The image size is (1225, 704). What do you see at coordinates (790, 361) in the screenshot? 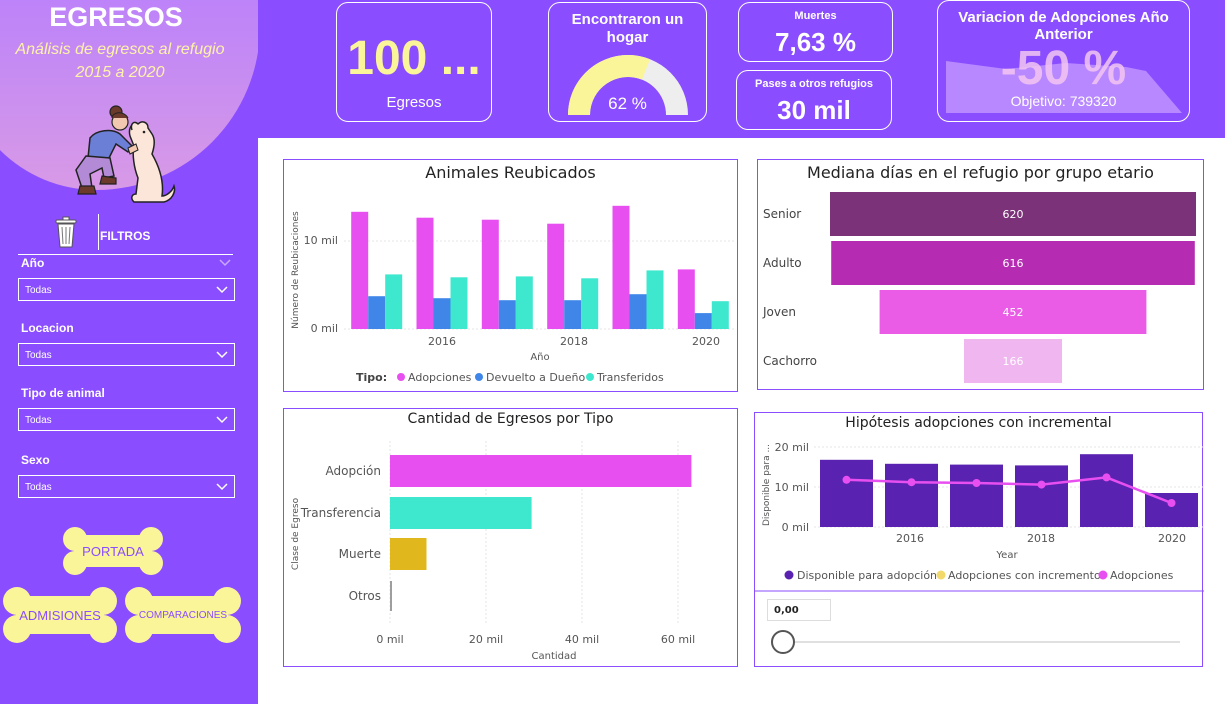
I see `category-label: Cachorro` at bounding box center [790, 361].